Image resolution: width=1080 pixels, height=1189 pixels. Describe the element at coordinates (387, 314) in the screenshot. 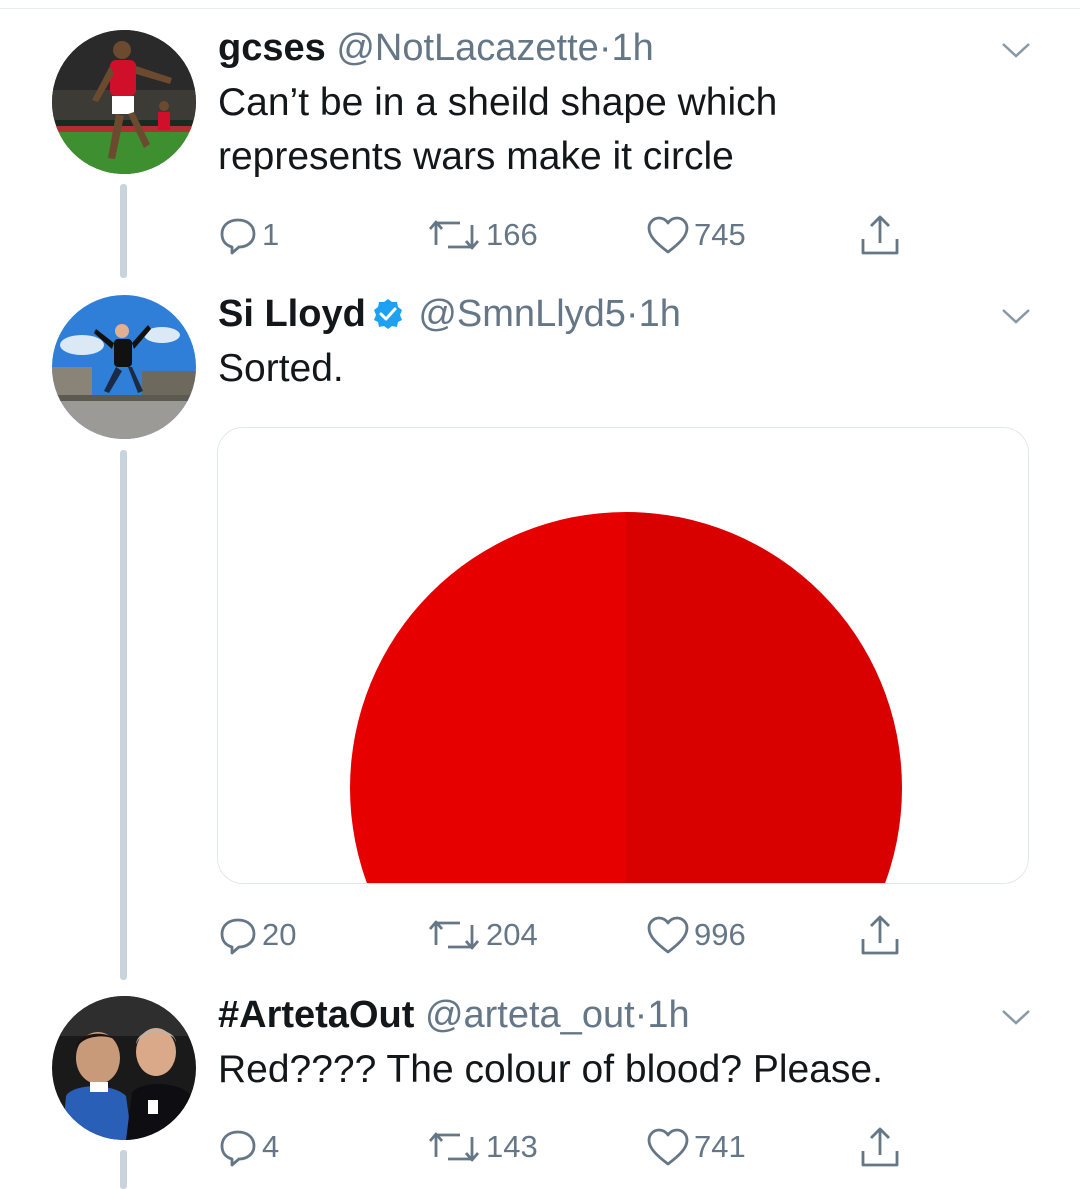

I see `verified-badge-icon` at that location.